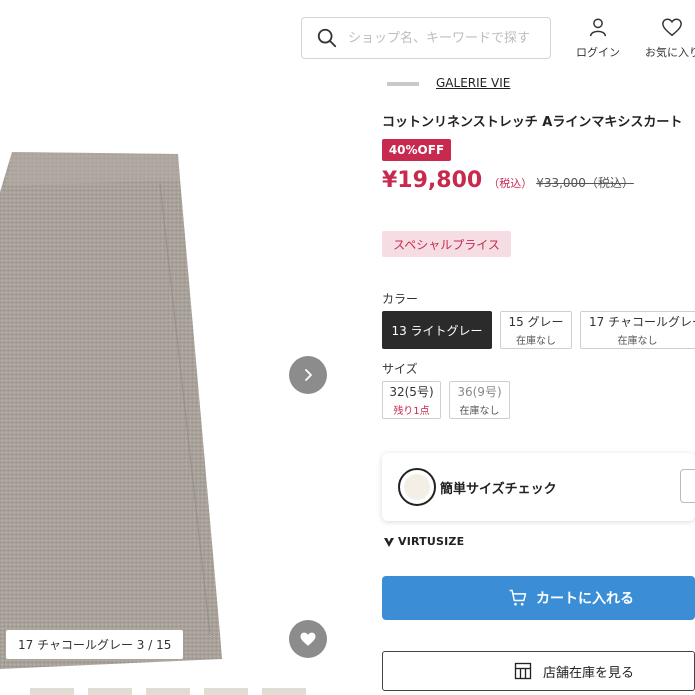 The height and width of the screenshot is (695, 695). Describe the element at coordinates (585, 183) in the screenshot. I see `original-price: ¥33,000（税込）` at that location.